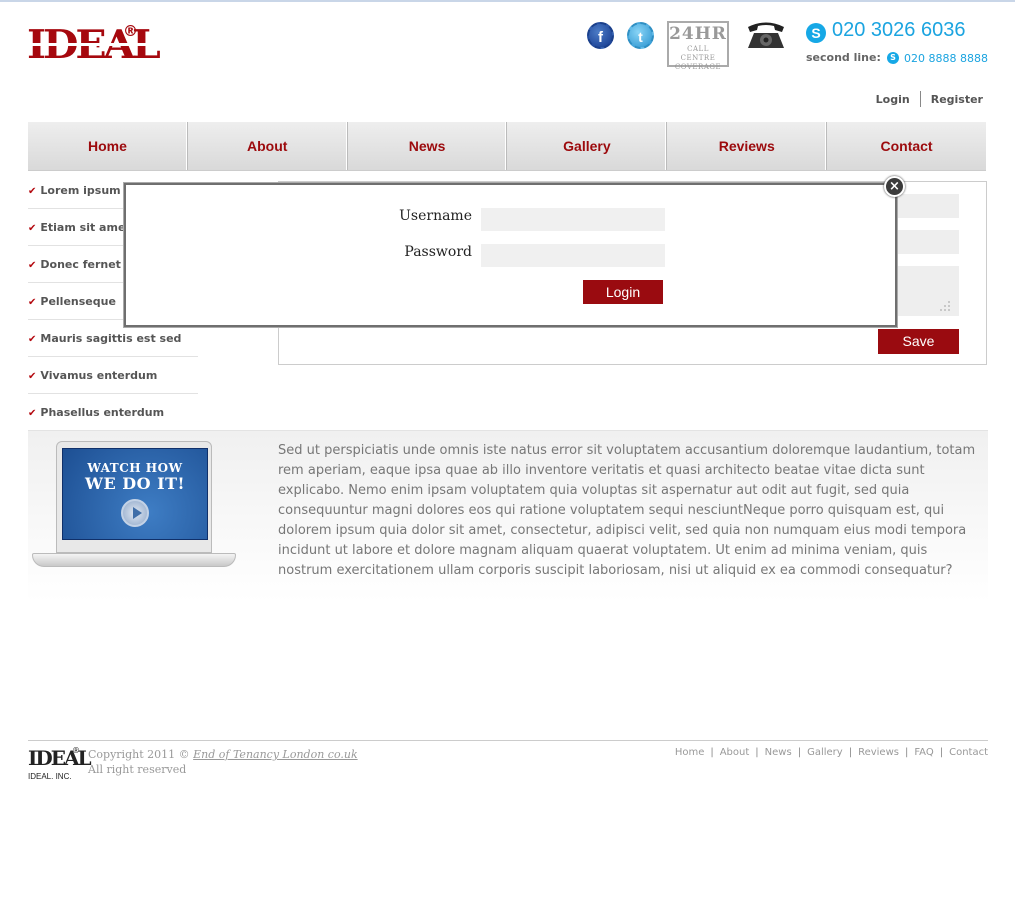 This screenshot has width=1015, height=902. Describe the element at coordinates (60, 758) in the screenshot. I see `footer-logo-text: IDEAL` at that location.